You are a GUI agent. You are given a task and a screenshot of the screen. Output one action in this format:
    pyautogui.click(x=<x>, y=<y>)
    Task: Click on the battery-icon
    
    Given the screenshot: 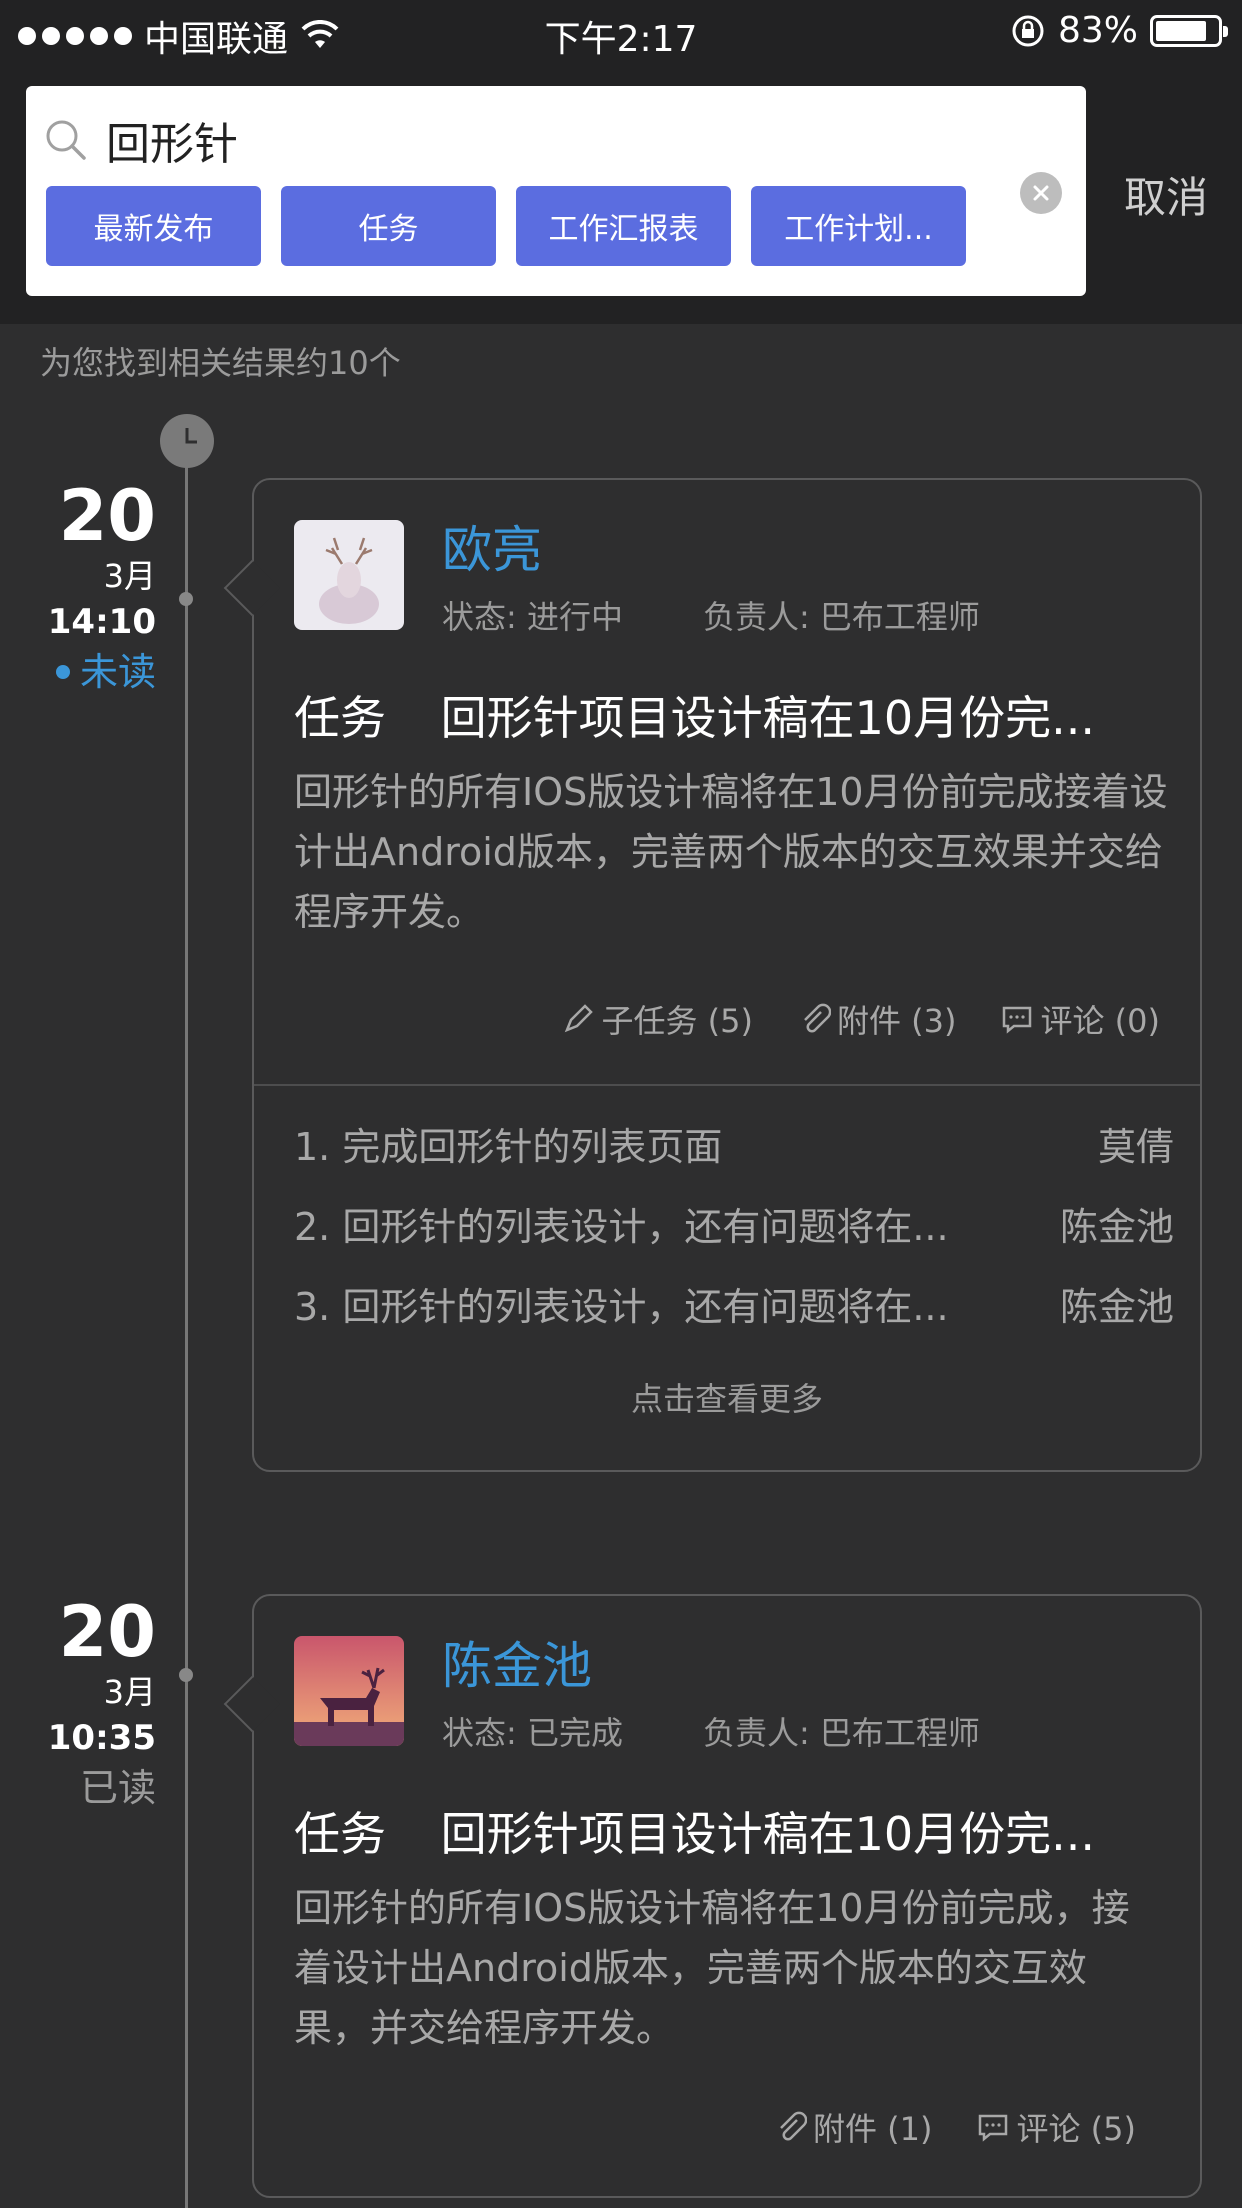 What is the action you would take?
    pyautogui.click(x=1189, y=30)
    